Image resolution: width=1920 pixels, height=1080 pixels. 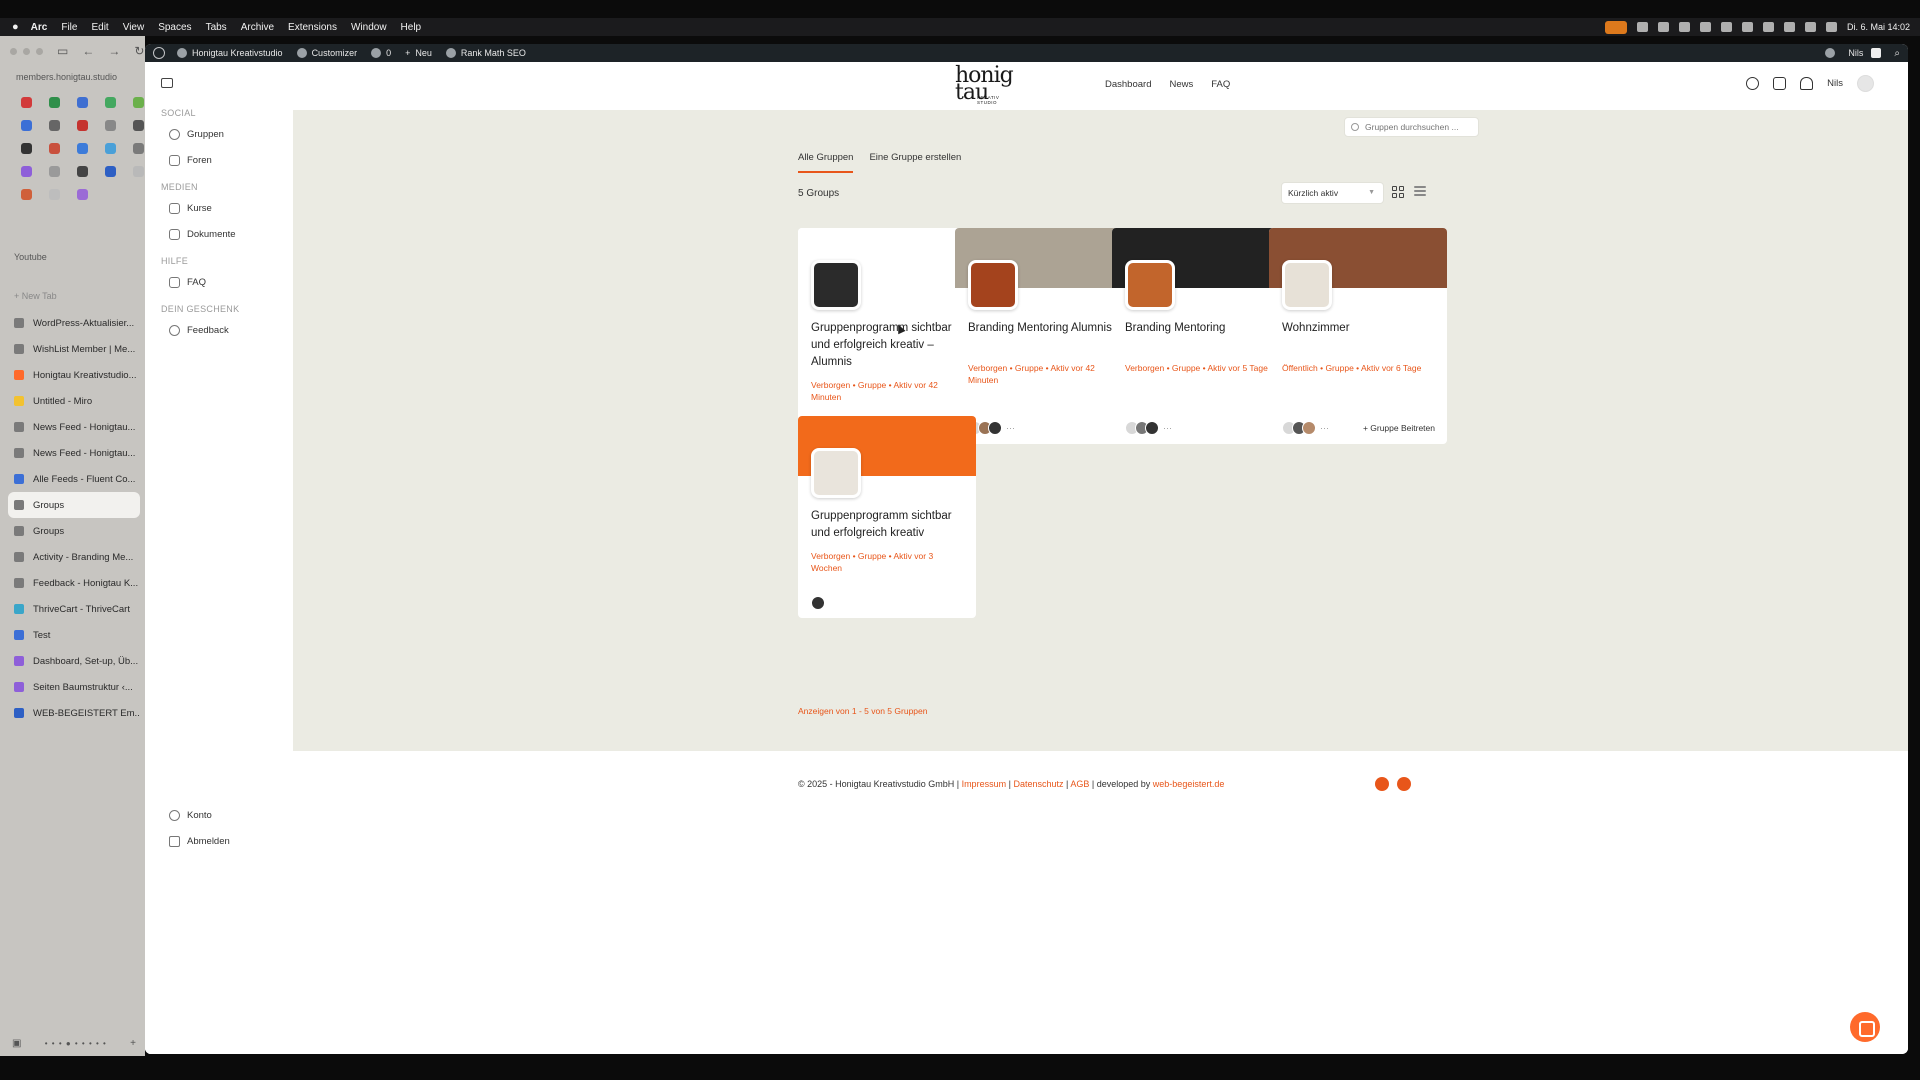 What do you see at coordinates (1897, 53) in the screenshot?
I see `search-icon: ⌕` at bounding box center [1897, 53].